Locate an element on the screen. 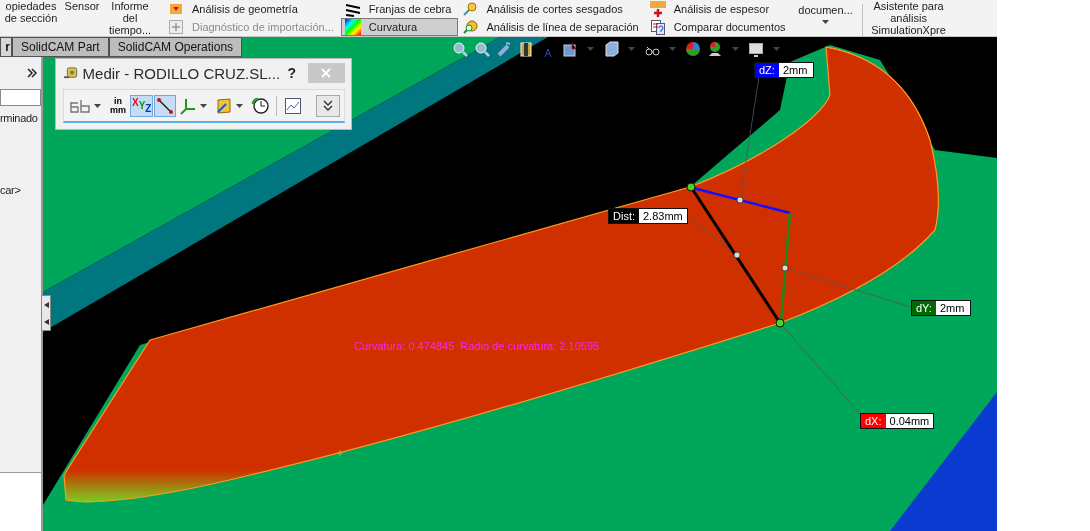  ribbon-button: Sensor is located at coordinates (82, 6).